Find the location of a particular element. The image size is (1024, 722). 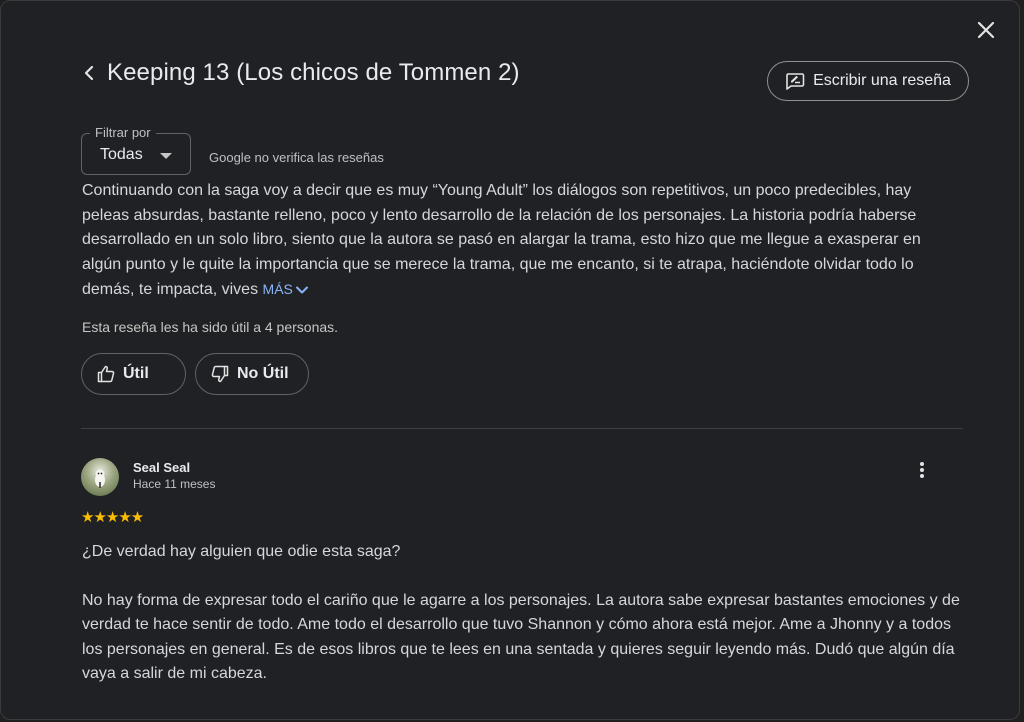

avatar-image is located at coordinates (100, 478).